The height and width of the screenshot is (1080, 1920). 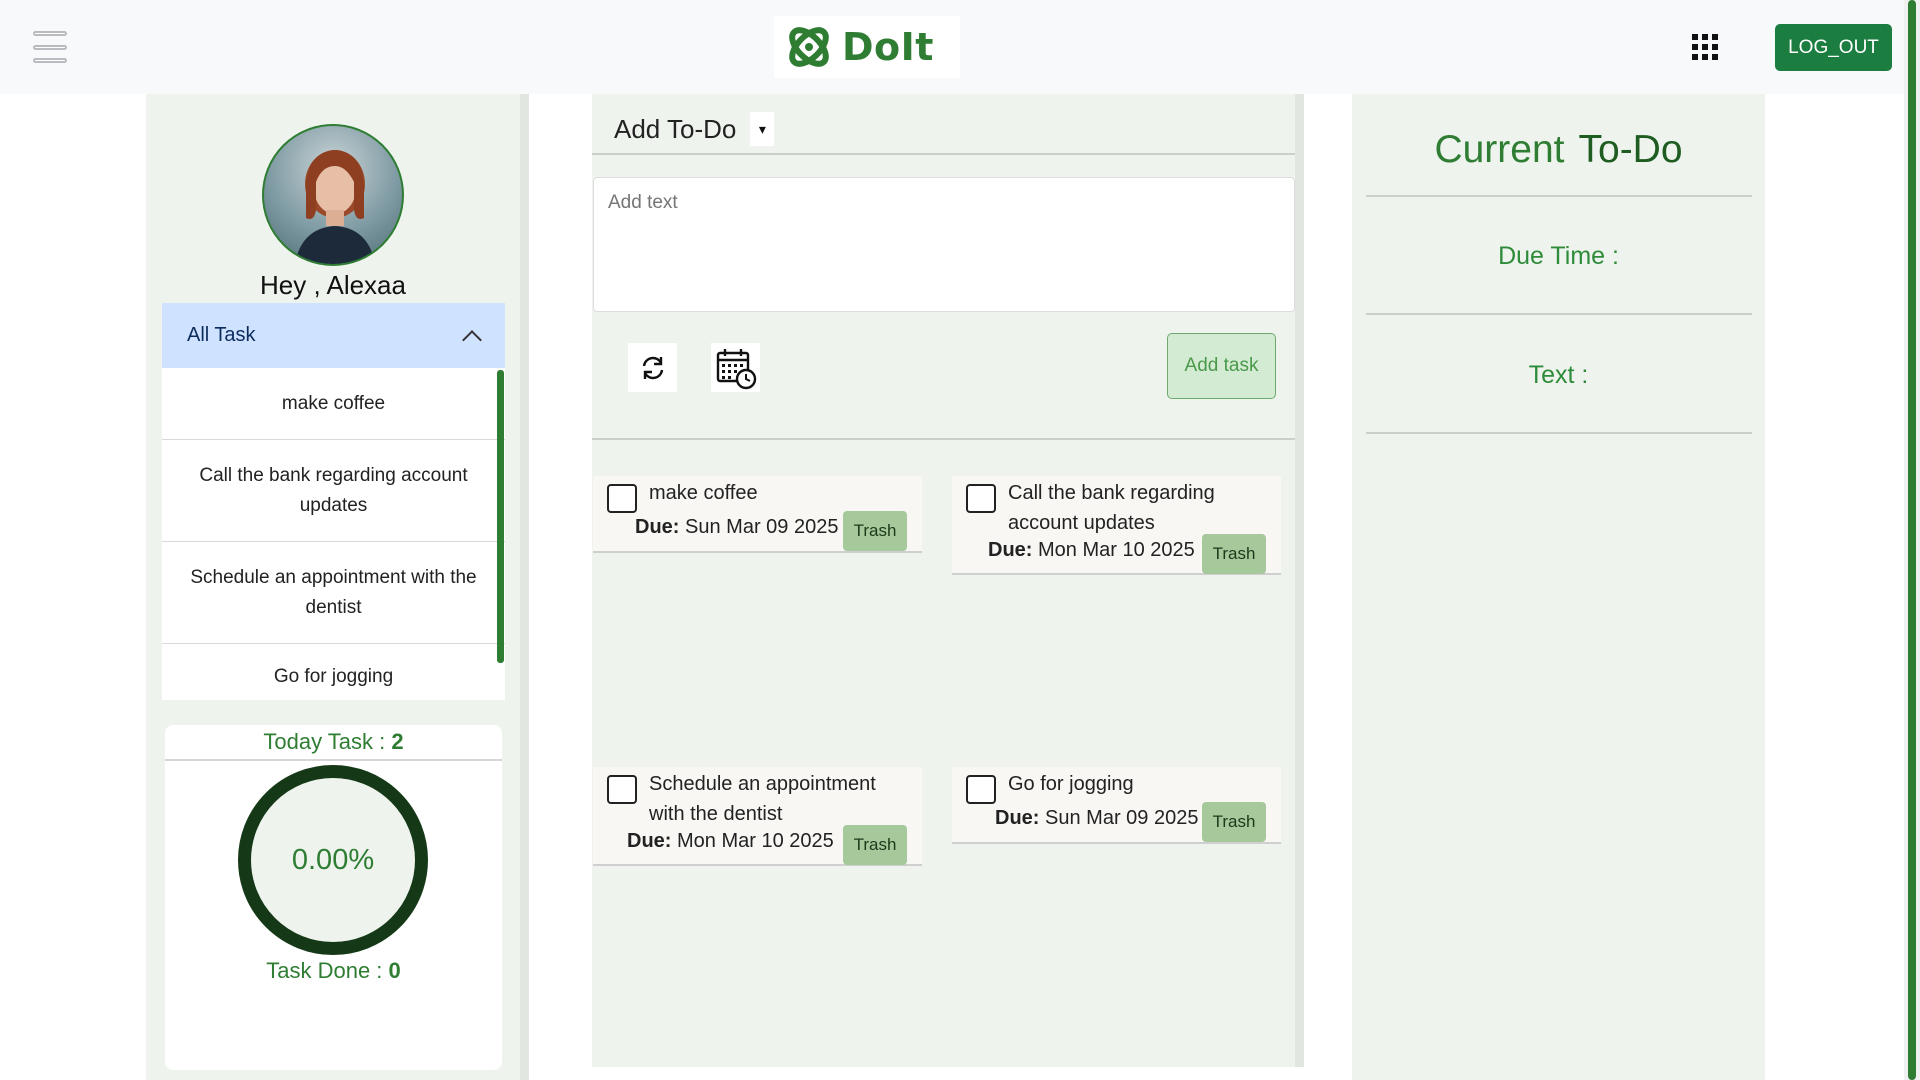 I want to click on current-word: Current, so click(x=1499, y=149).